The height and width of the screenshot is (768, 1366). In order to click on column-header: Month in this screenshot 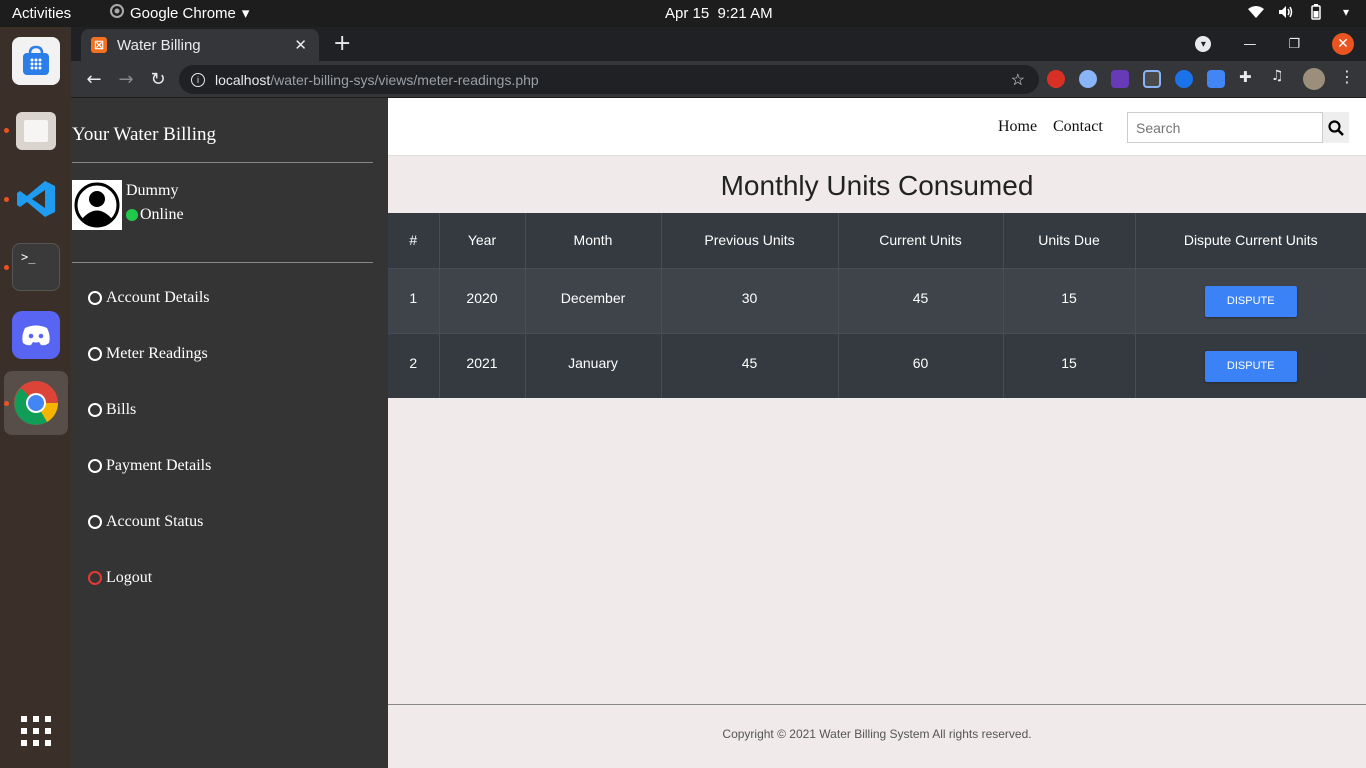, I will do `click(593, 241)`.